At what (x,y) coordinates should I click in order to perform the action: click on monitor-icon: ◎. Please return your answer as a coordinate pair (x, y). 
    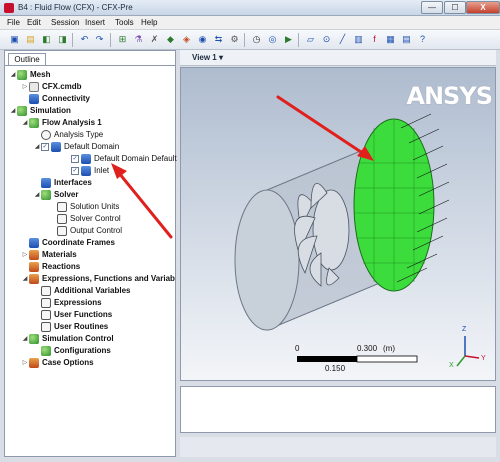
    Looking at the image, I should click on (272, 39).